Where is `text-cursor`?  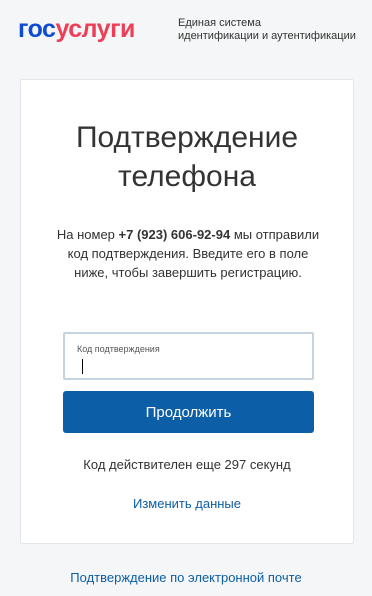
text-cursor is located at coordinates (82, 366).